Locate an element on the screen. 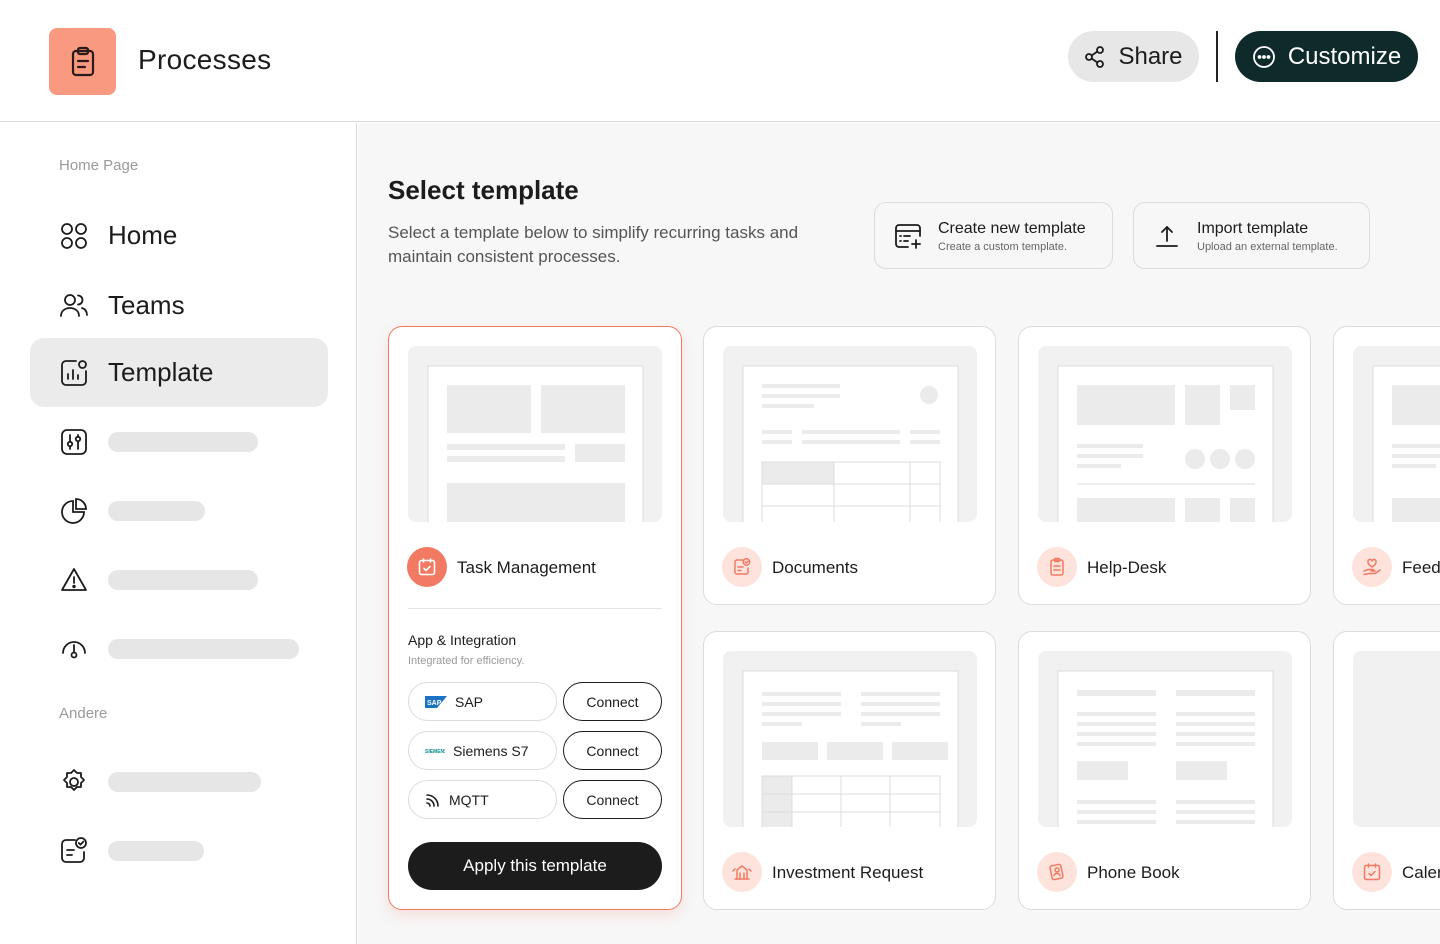  document-check-icon is located at coordinates (742, 566).